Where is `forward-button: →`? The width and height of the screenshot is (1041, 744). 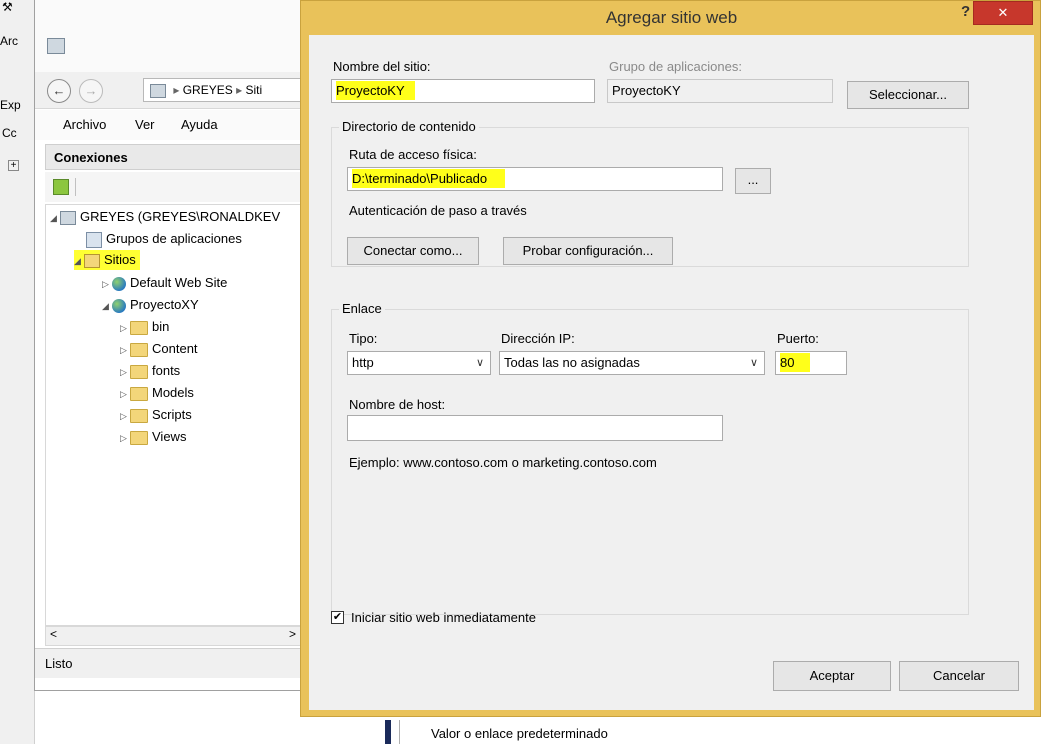
forward-button: → is located at coordinates (91, 91).